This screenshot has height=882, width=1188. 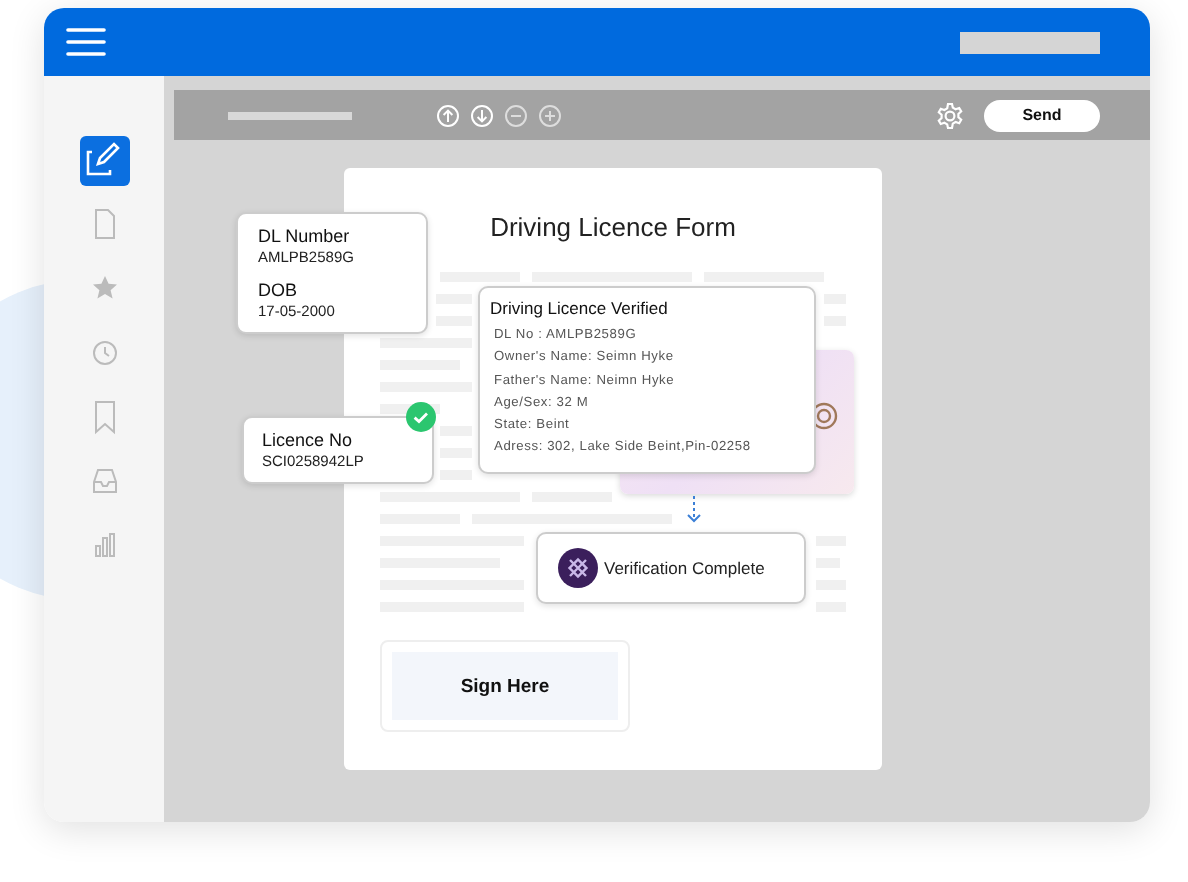 I want to click on status-text: Verification Complete, so click(x=684, y=568).